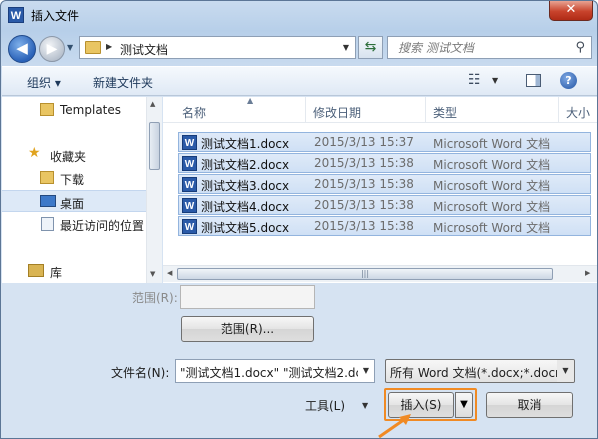 The height and width of the screenshot is (439, 598). What do you see at coordinates (22, 49) in the screenshot?
I see `back-button: ◀` at bounding box center [22, 49].